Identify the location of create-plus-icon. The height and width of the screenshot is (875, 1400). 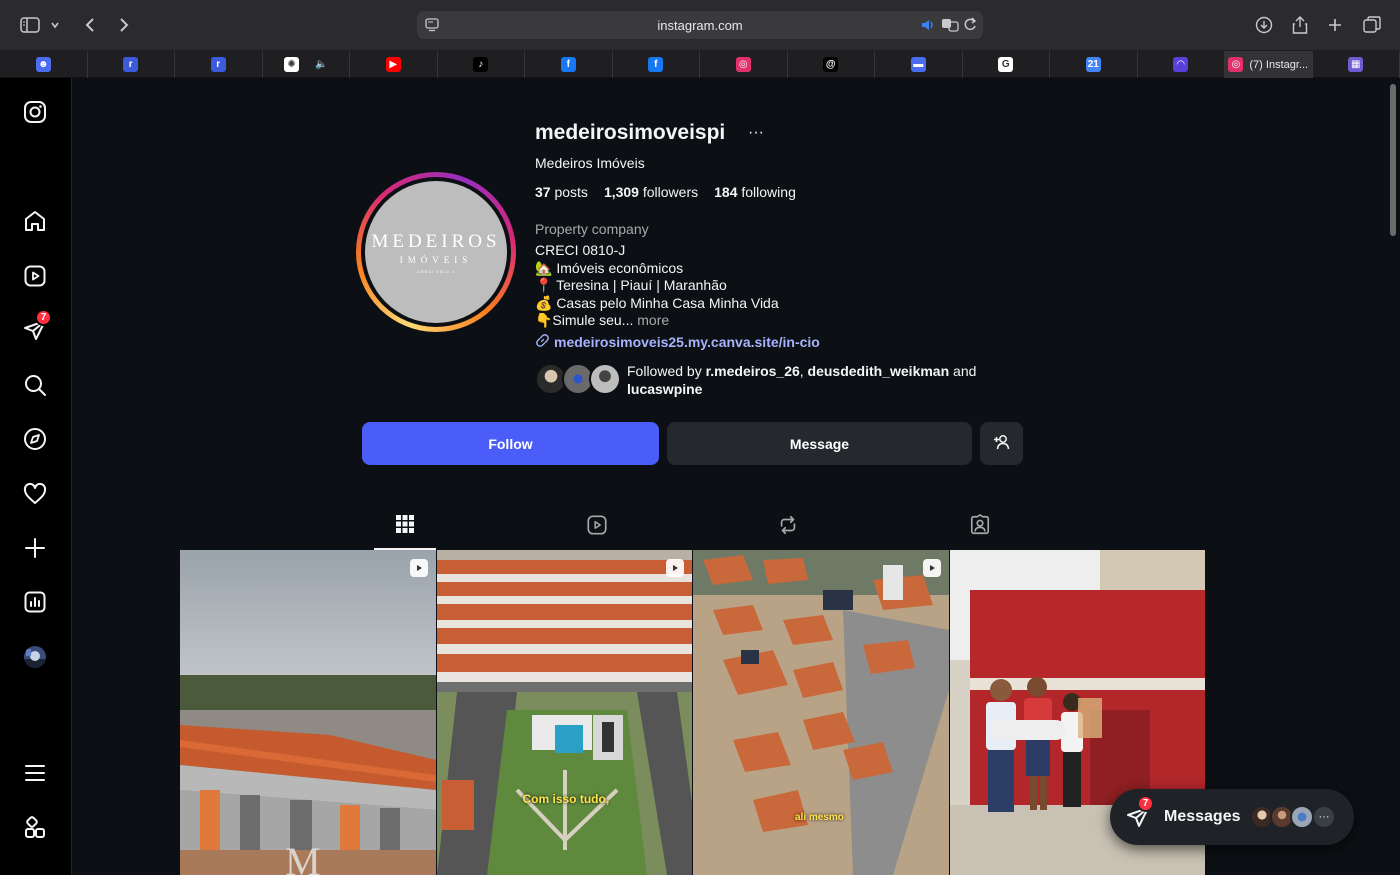
(35, 548).